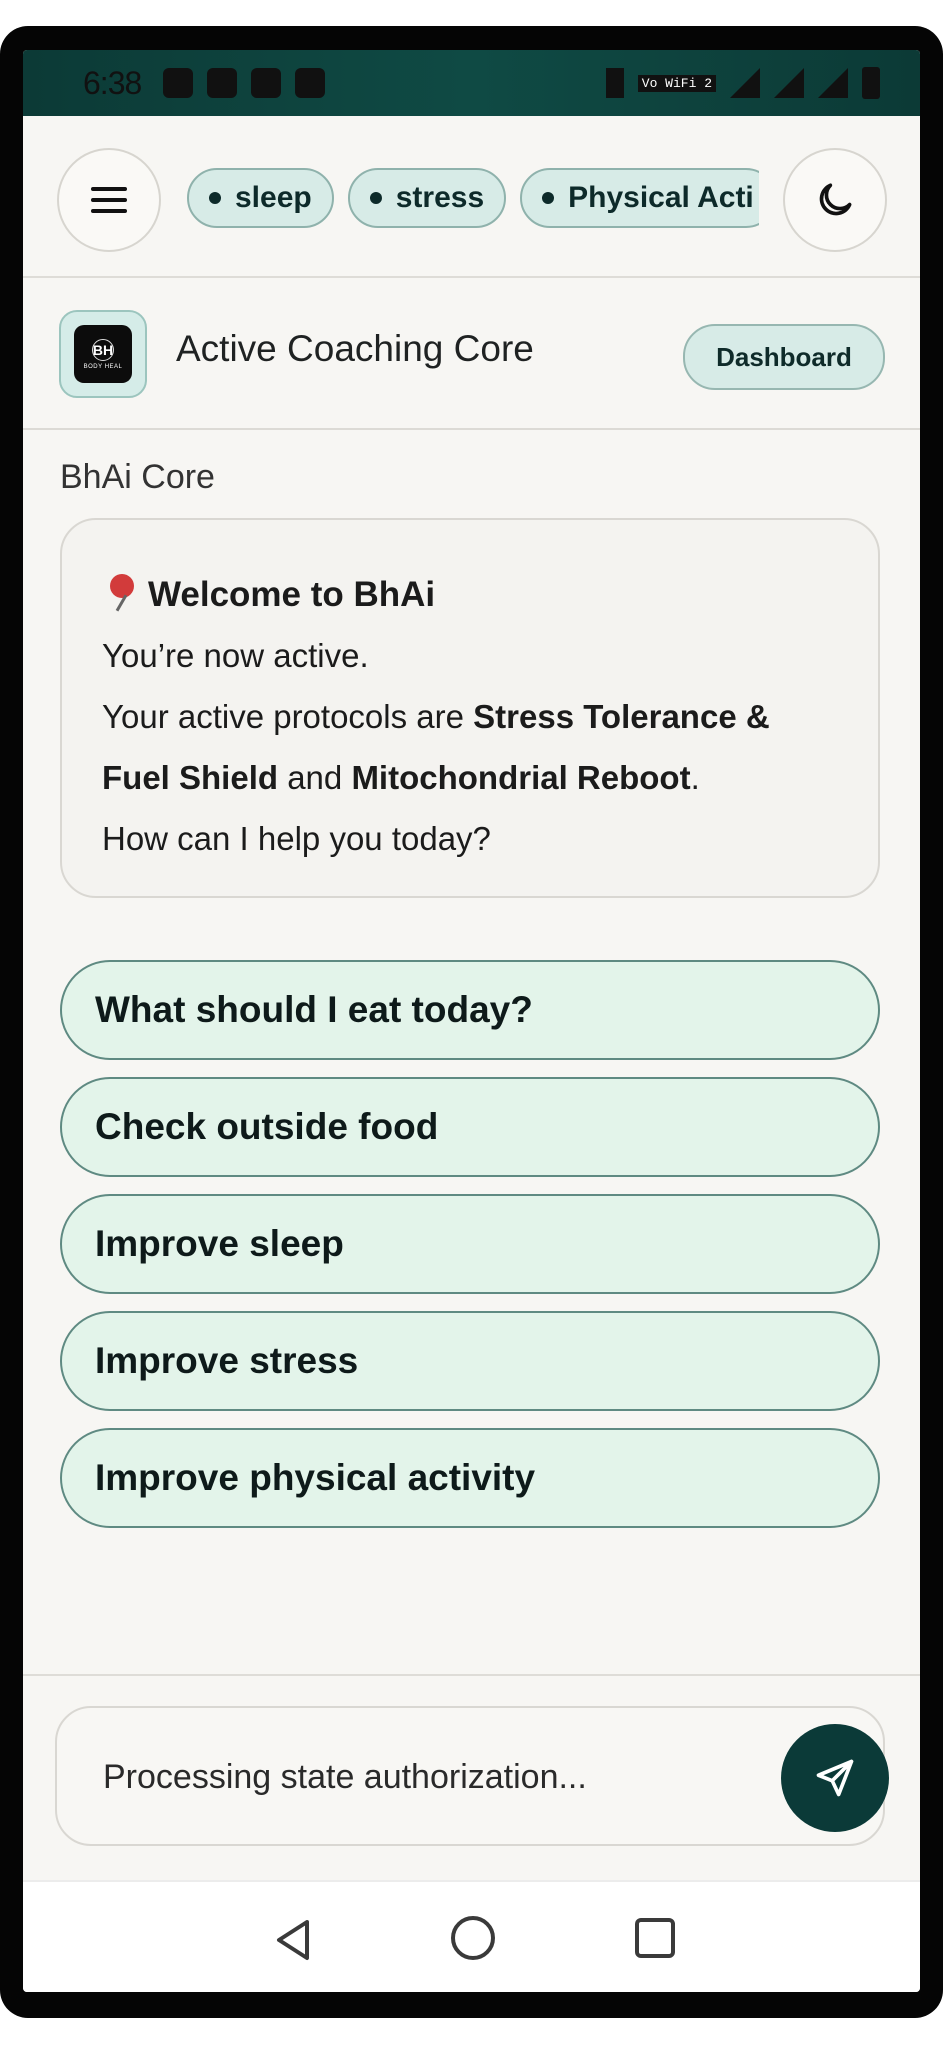  I want to click on status-time: 6:38, so click(112, 82).